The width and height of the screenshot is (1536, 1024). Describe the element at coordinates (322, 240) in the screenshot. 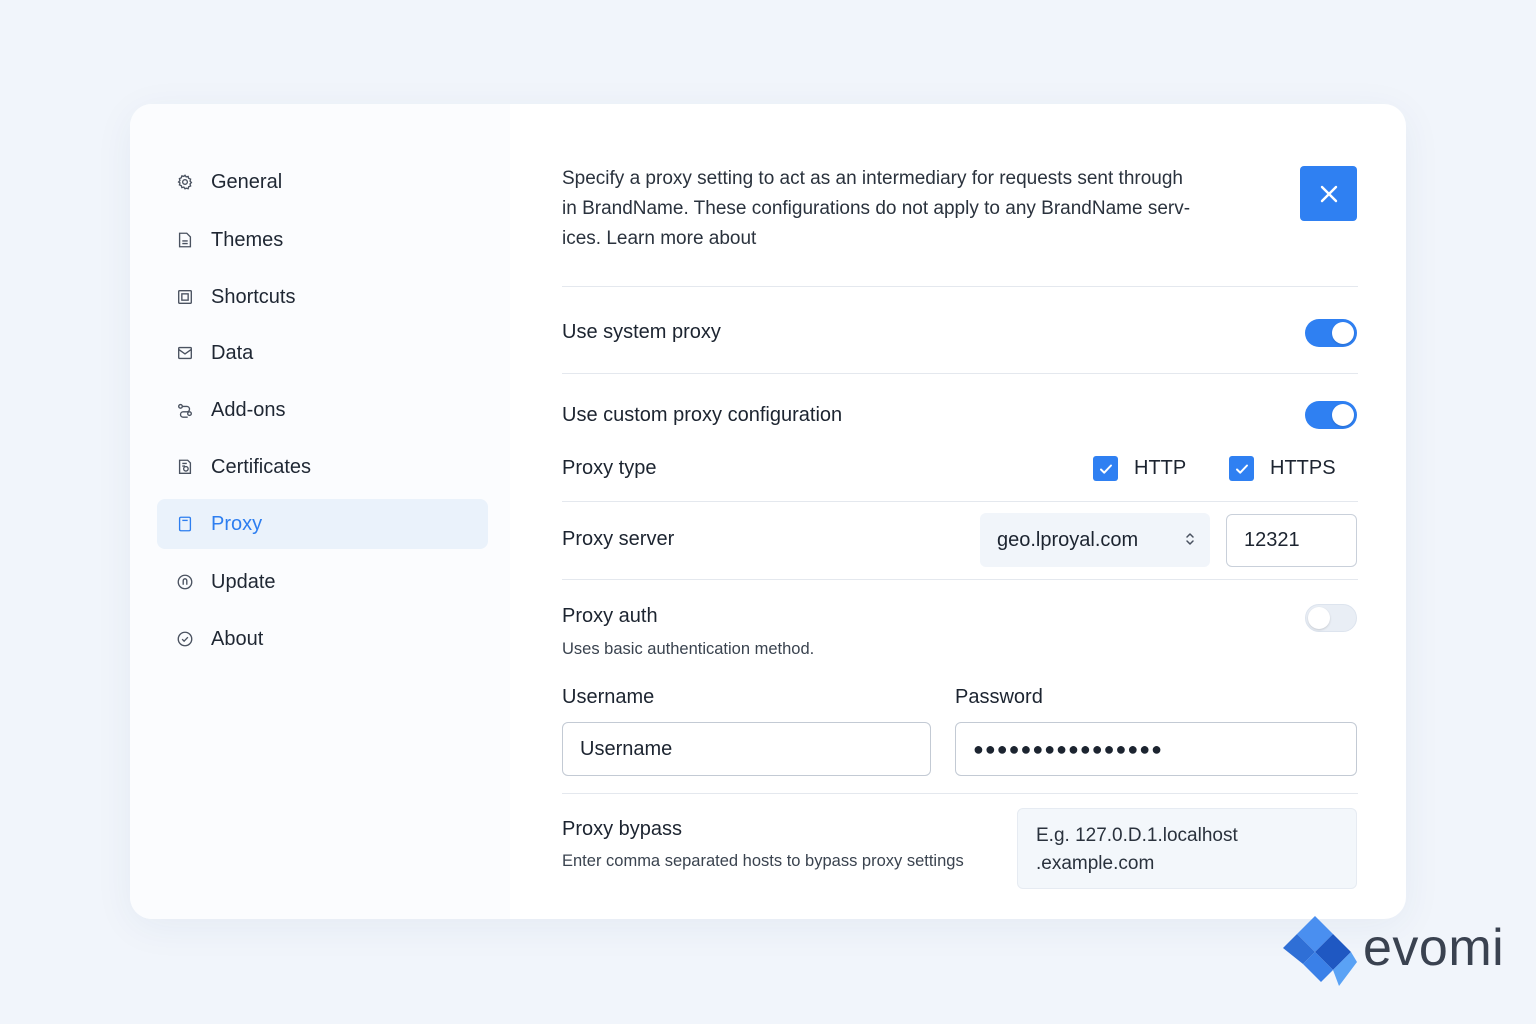

I see `sidebar-item-themes: Themes` at that location.